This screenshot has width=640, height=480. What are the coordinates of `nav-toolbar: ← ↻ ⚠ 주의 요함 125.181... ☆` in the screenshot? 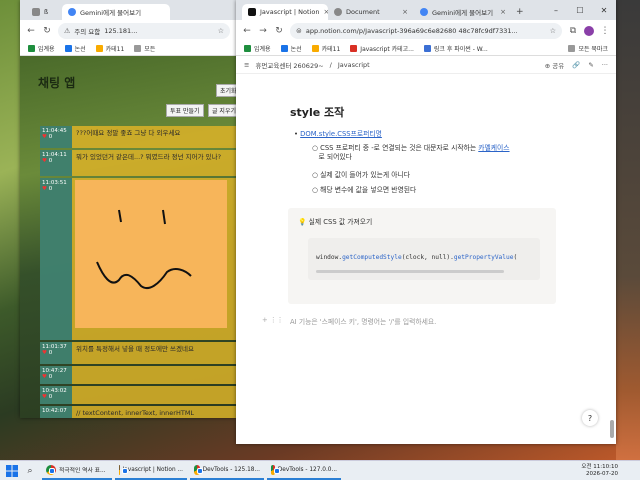 It's located at (128, 31).